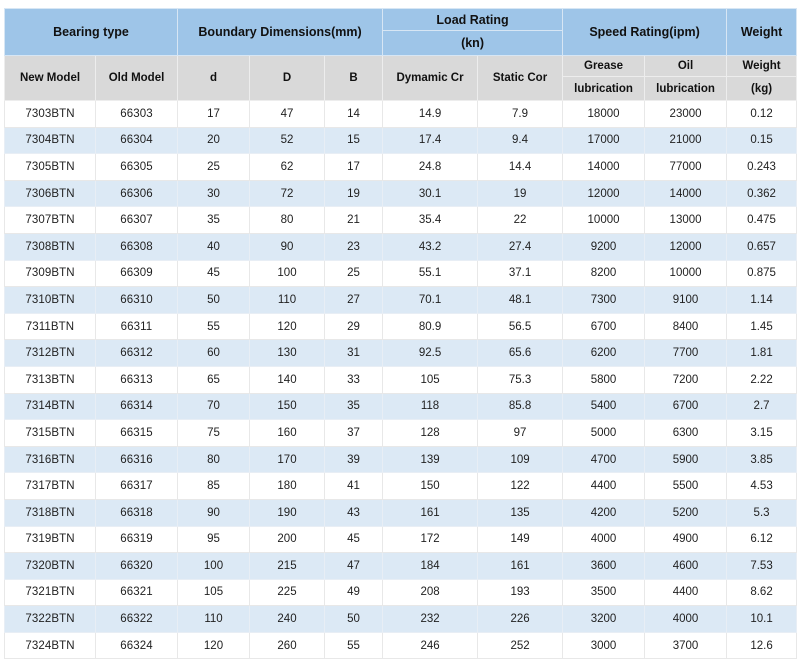  I want to click on cell-d: 17, so click(213, 114).